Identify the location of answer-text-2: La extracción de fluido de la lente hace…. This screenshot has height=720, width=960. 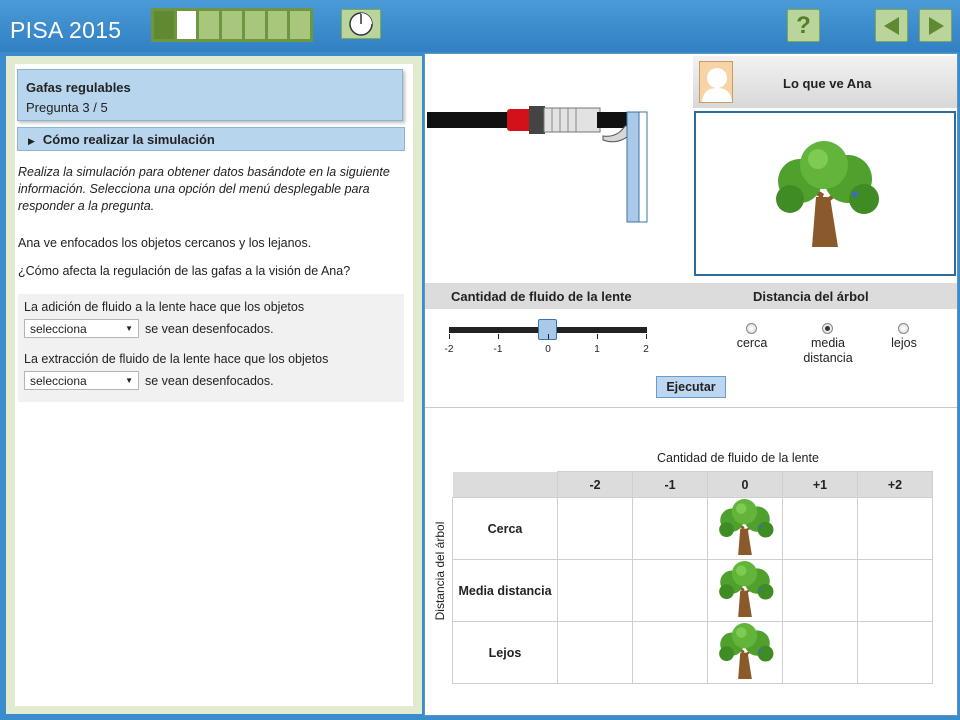
(176, 359).